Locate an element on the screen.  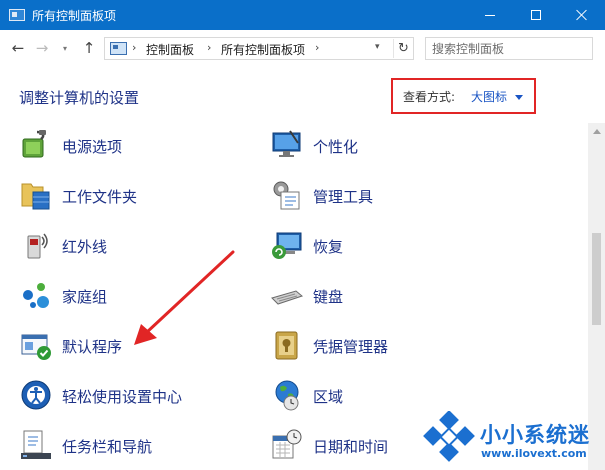
scrollbar-thumb is located at coordinates (596, 279).